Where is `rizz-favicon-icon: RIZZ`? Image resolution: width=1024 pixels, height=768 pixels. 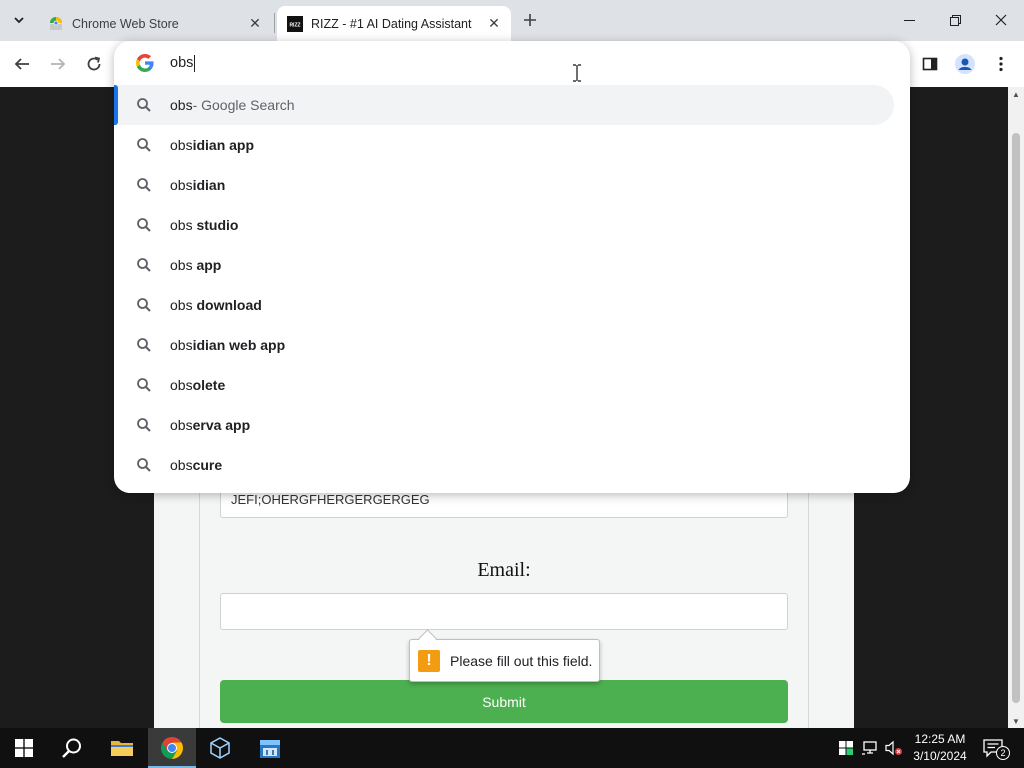
rizz-favicon-icon: RIZZ is located at coordinates (295, 23).